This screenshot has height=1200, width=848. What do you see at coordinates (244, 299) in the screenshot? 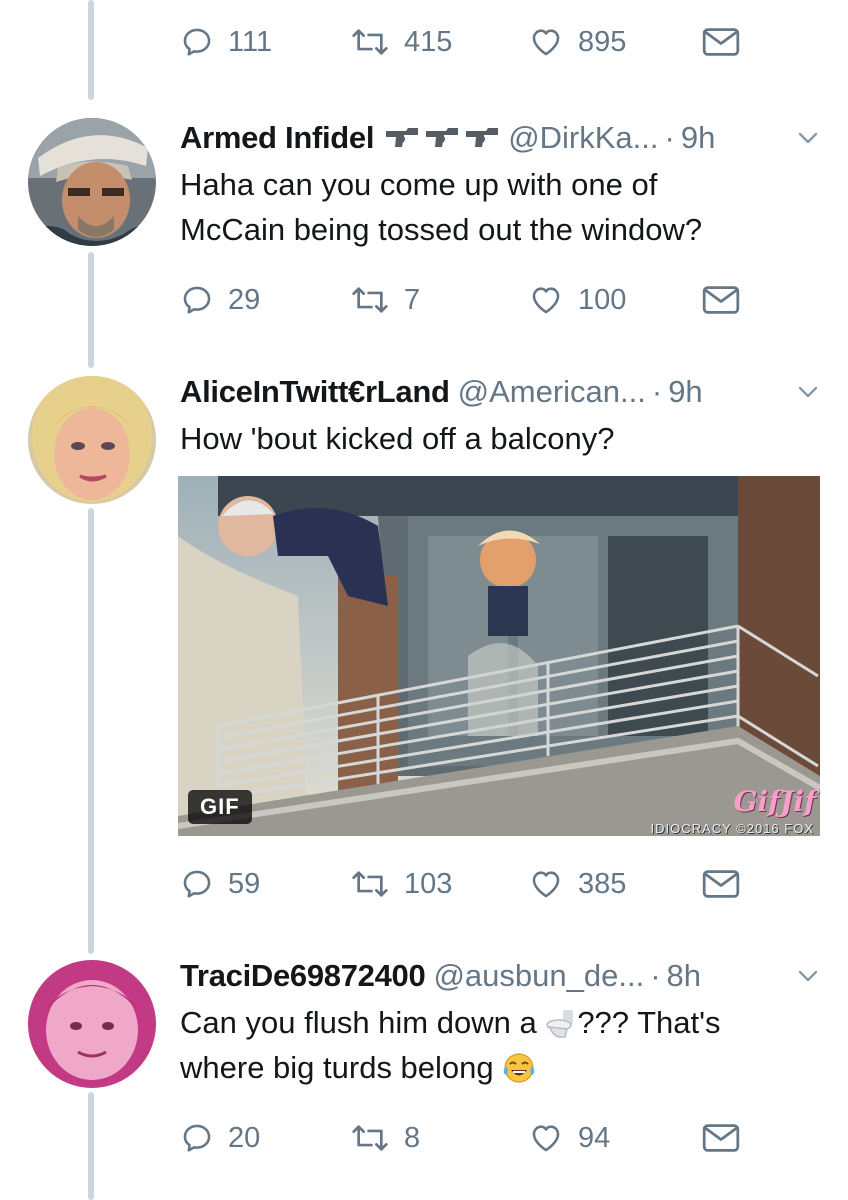
I see `reply-count: 29` at bounding box center [244, 299].